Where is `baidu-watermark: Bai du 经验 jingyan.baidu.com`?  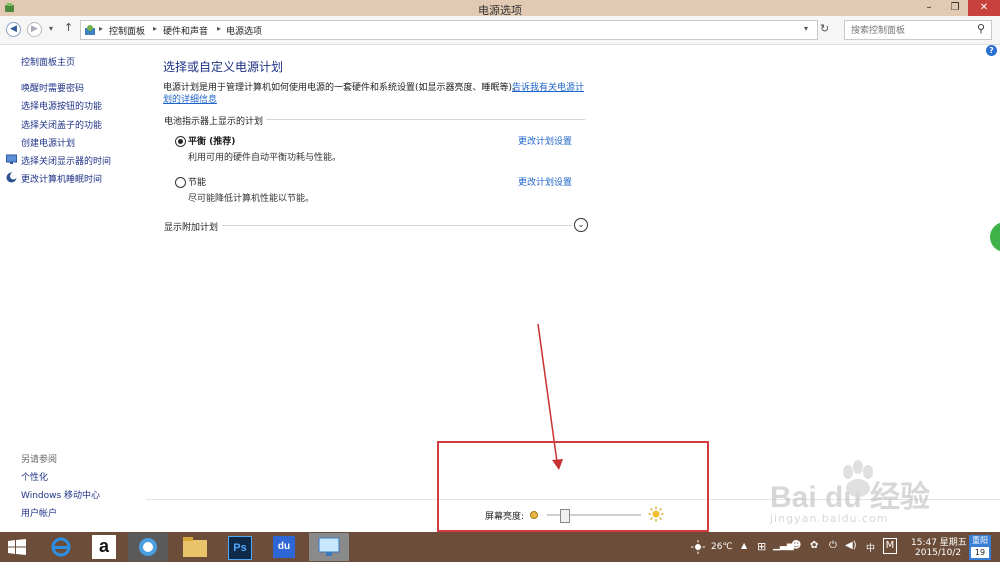
baidu-watermark: Bai du 经验 jingyan.baidu.com is located at coordinates (882, 493).